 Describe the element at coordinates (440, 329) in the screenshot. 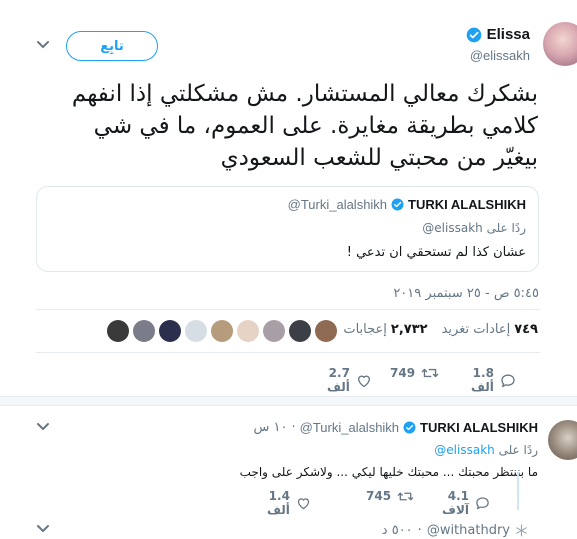

I see `tweet-stats: ٧٤٩ إعادات تغريد ٢,٧٣٢ إعجابات` at that location.